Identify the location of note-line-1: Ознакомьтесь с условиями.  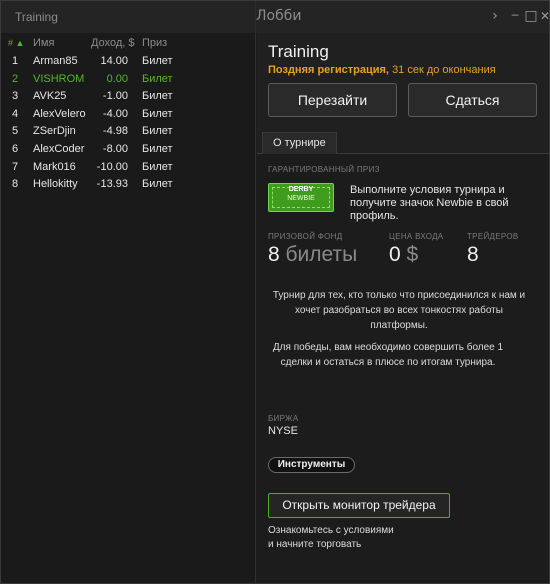
(331, 530).